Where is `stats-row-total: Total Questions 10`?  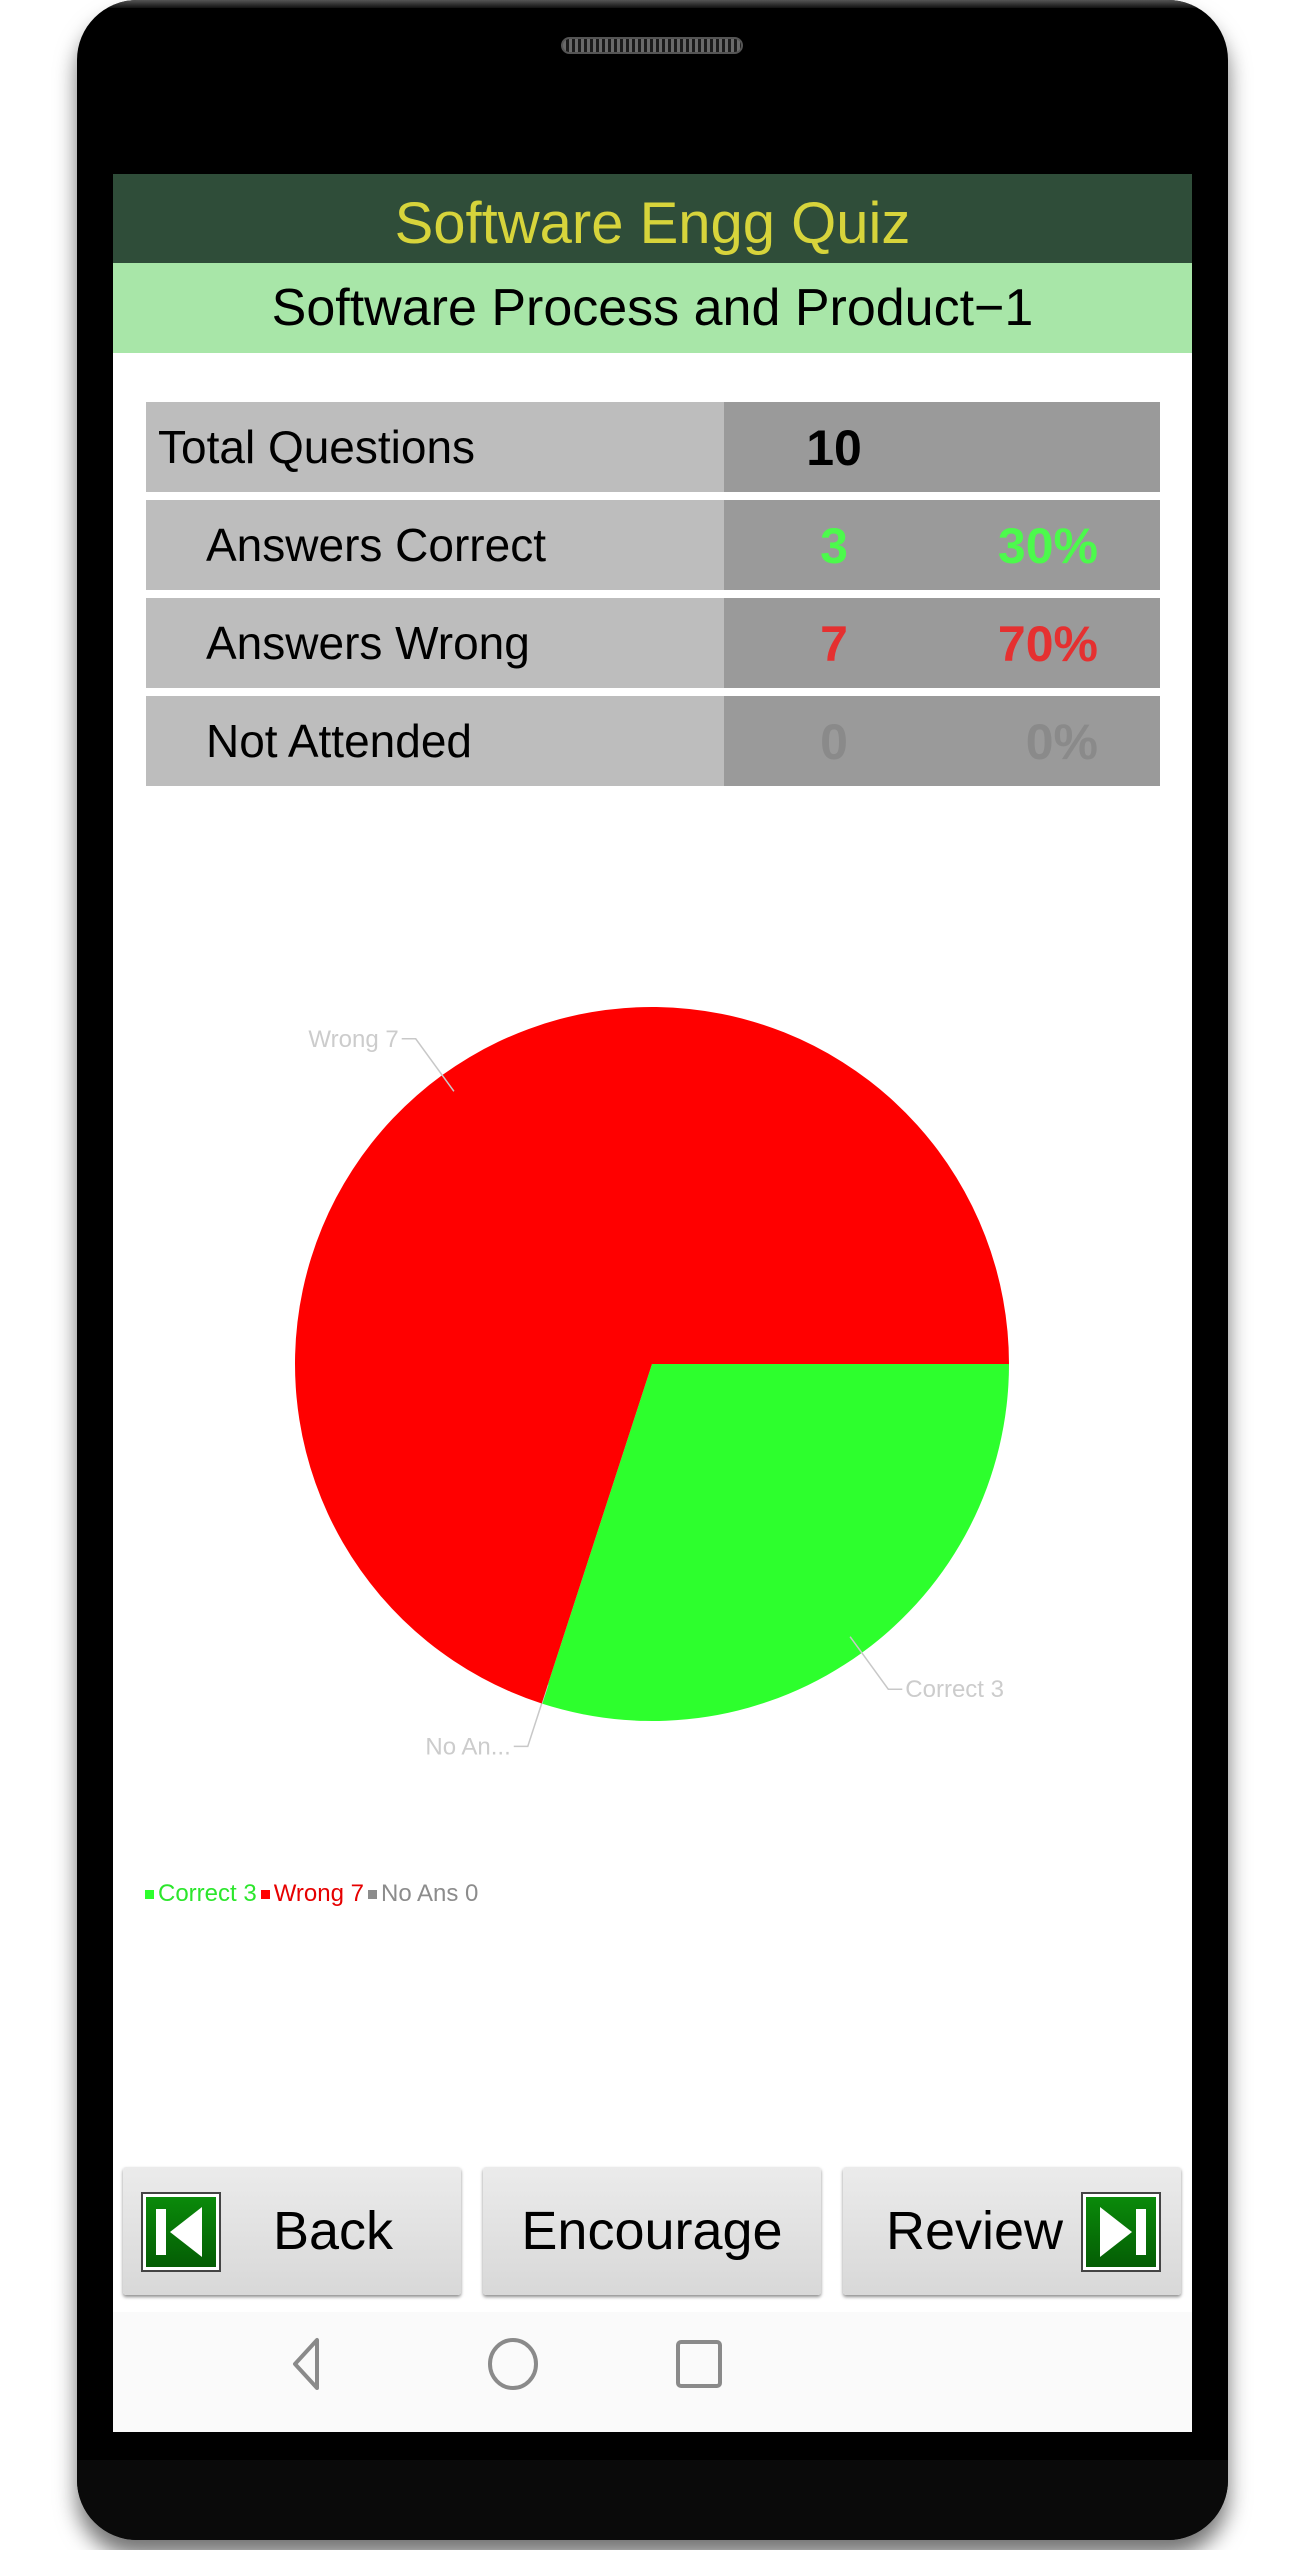
stats-row-total: Total Questions 10 is located at coordinates (653, 447).